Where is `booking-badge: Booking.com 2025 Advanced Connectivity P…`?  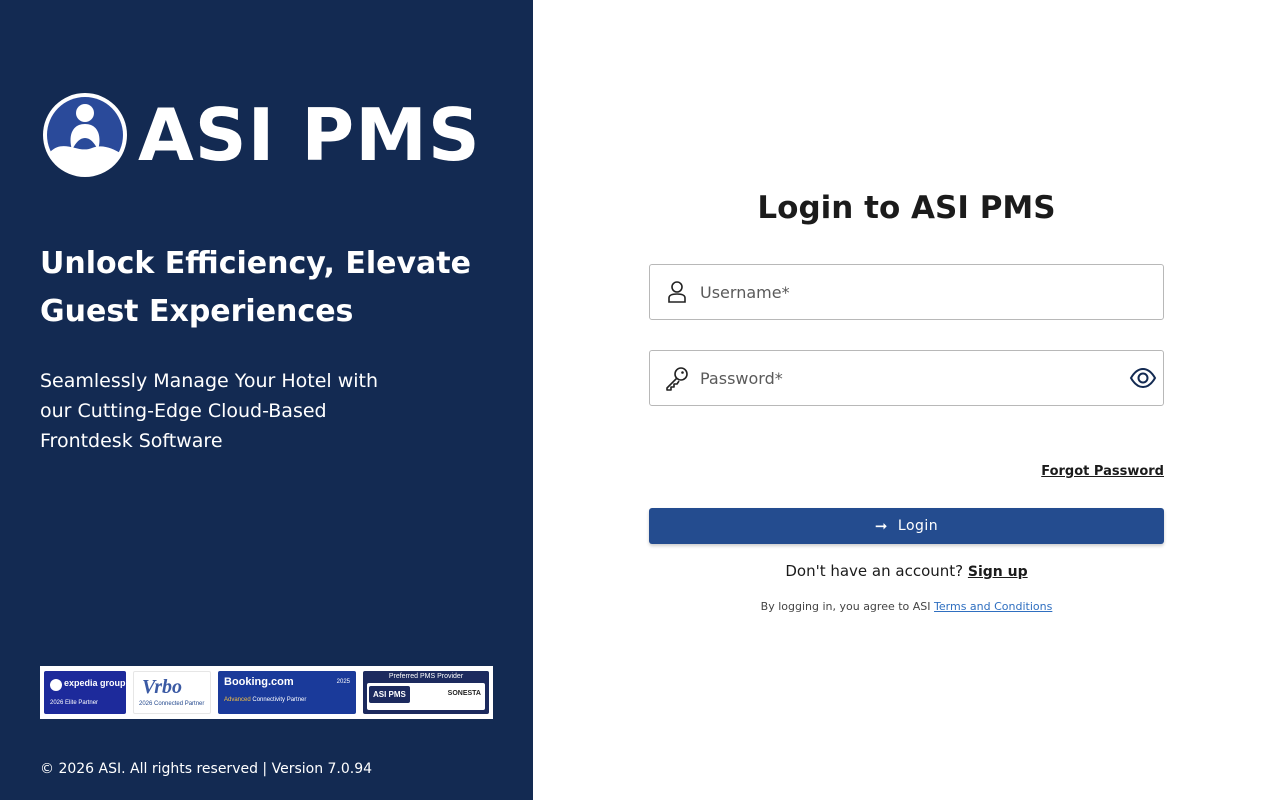 booking-badge: Booking.com 2025 Advanced Connectivity P… is located at coordinates (287, 692).